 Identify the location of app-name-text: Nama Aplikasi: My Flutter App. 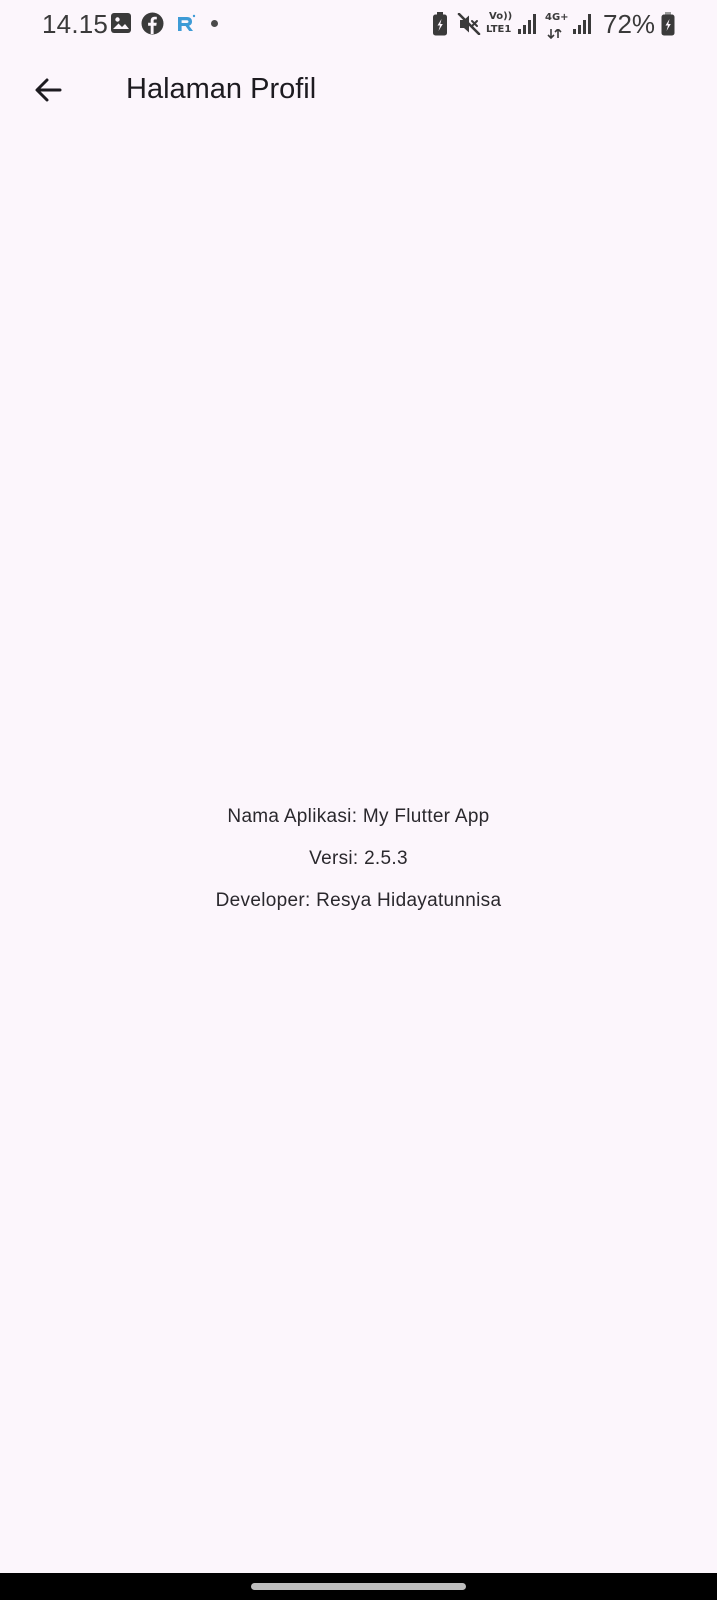
(358, 816).